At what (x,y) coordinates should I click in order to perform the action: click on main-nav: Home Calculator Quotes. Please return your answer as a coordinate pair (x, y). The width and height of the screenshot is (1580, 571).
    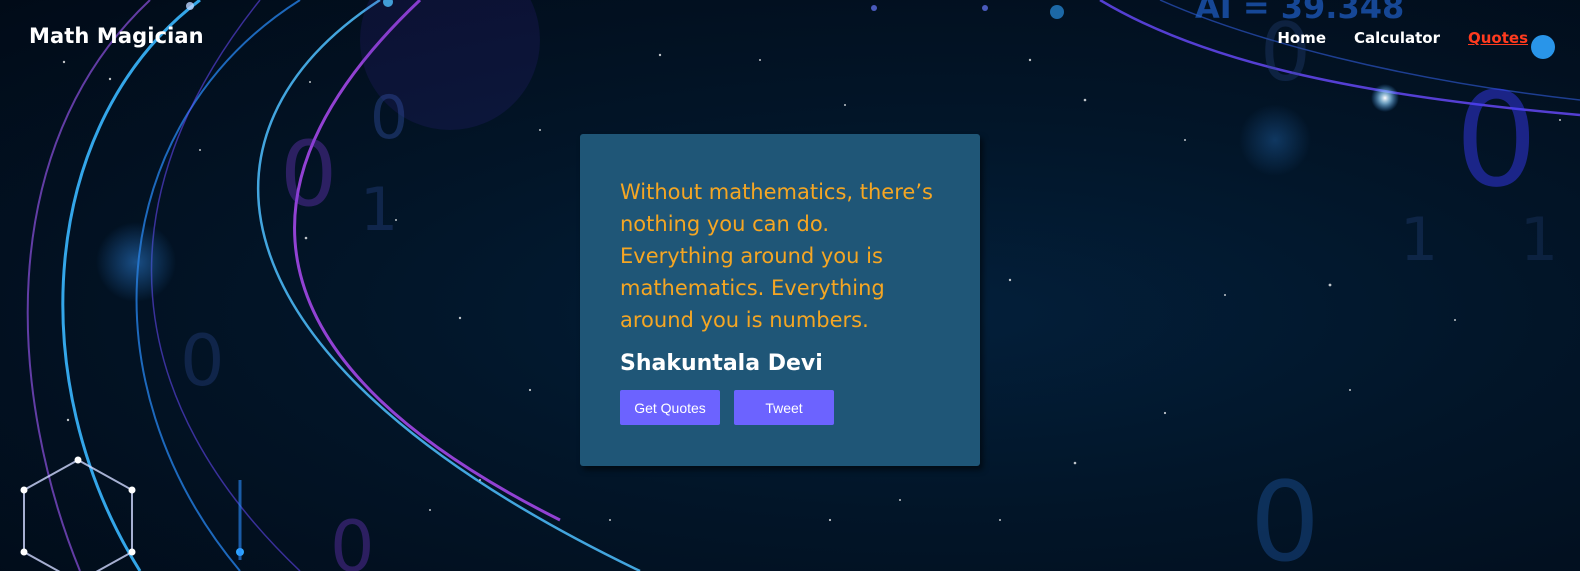
    Looking at the image, I should click on (1402, 38).